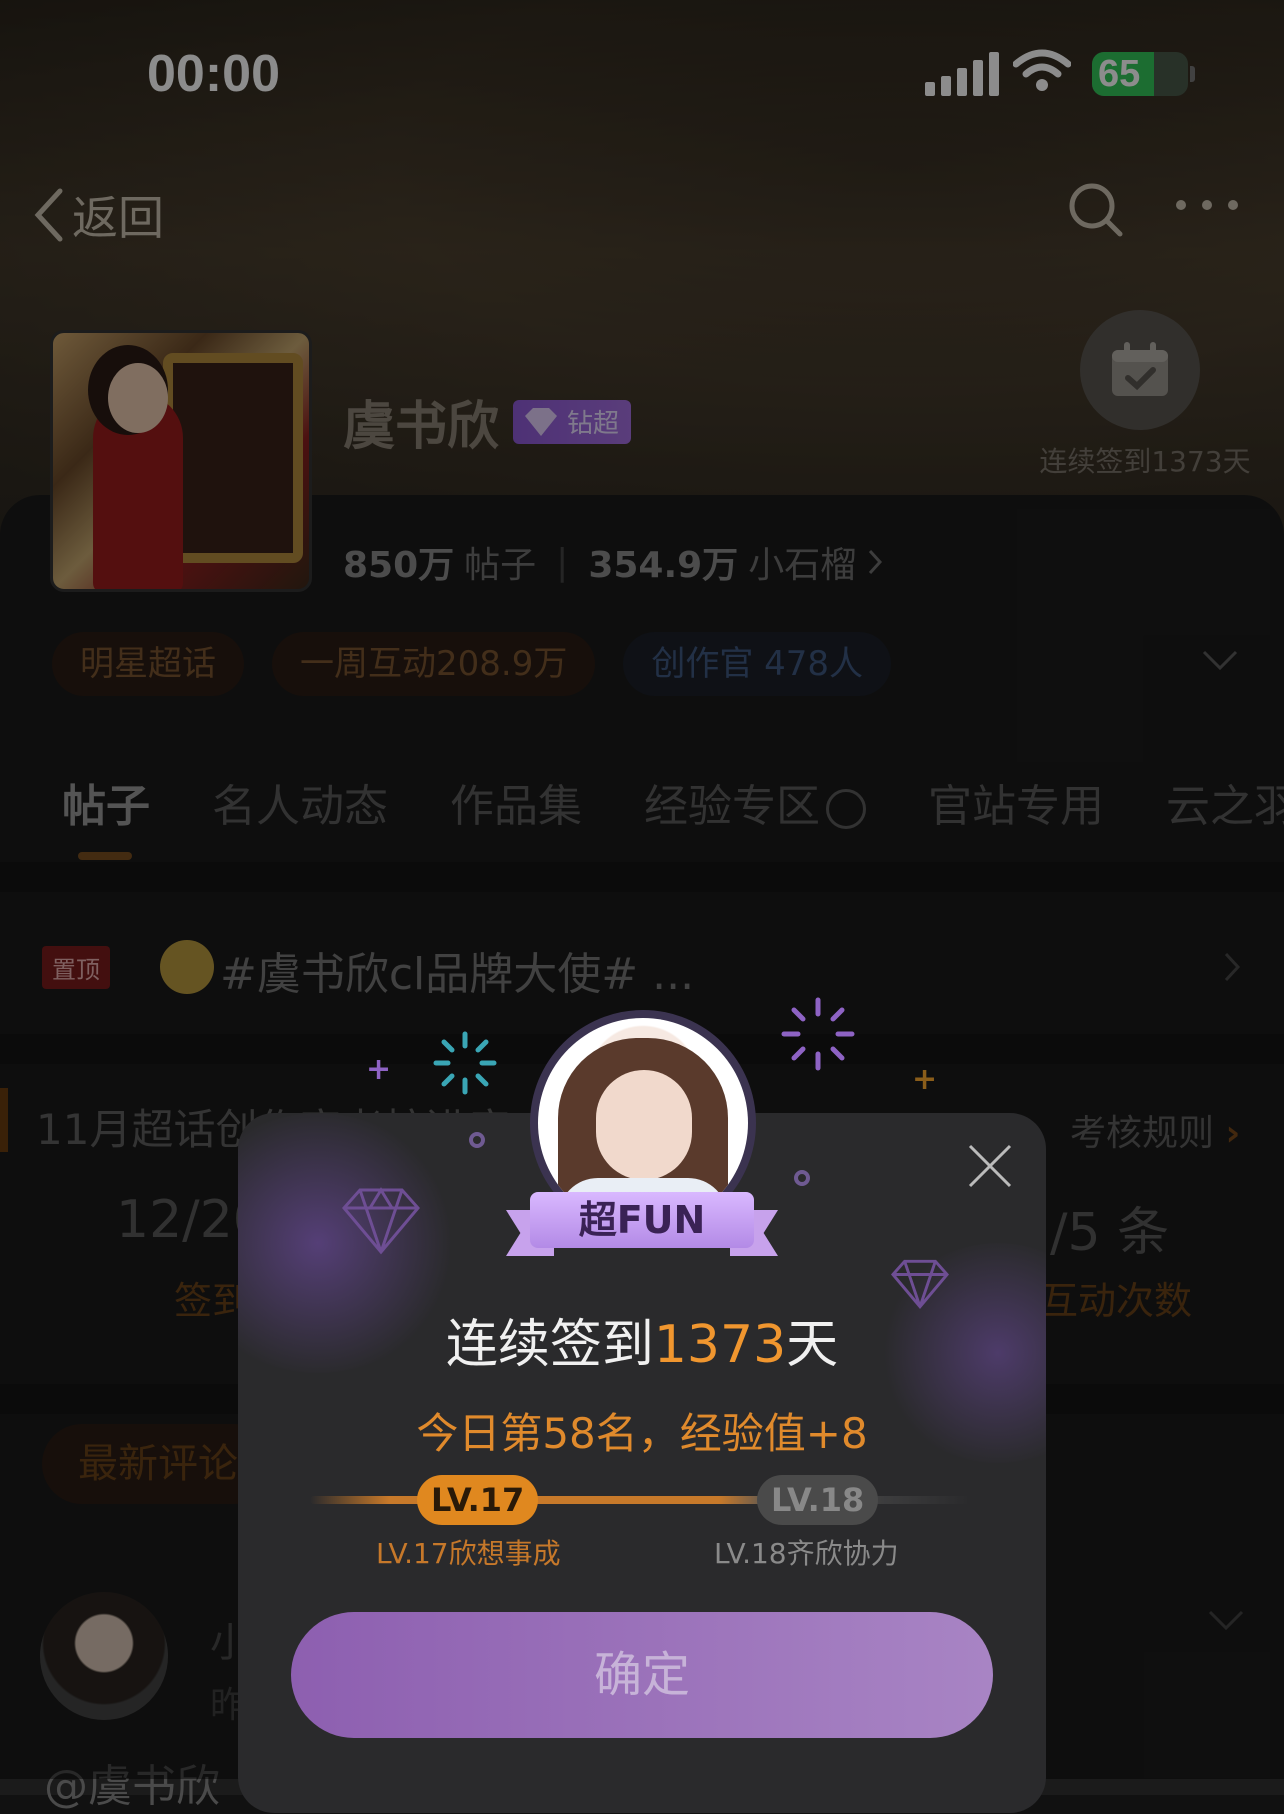 The image size is (1284, 1814). What do you see at coordinates (468, 1553) in the screenshot?
I see `level-current-name: LV.17欣想事成` at bounding box center [468, 1553].